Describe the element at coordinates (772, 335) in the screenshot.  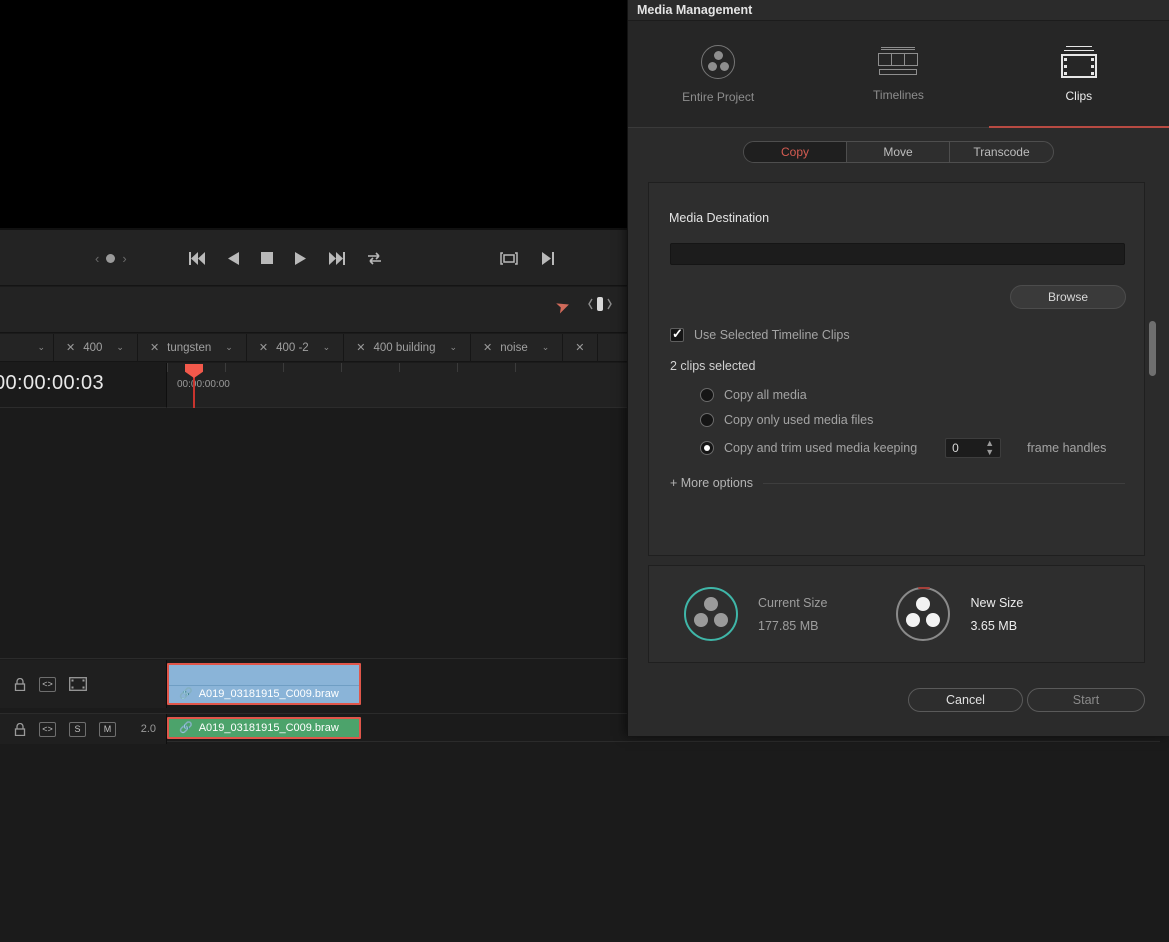
I see `use-selected-label: Use Selected Timeline Clips` at that location.